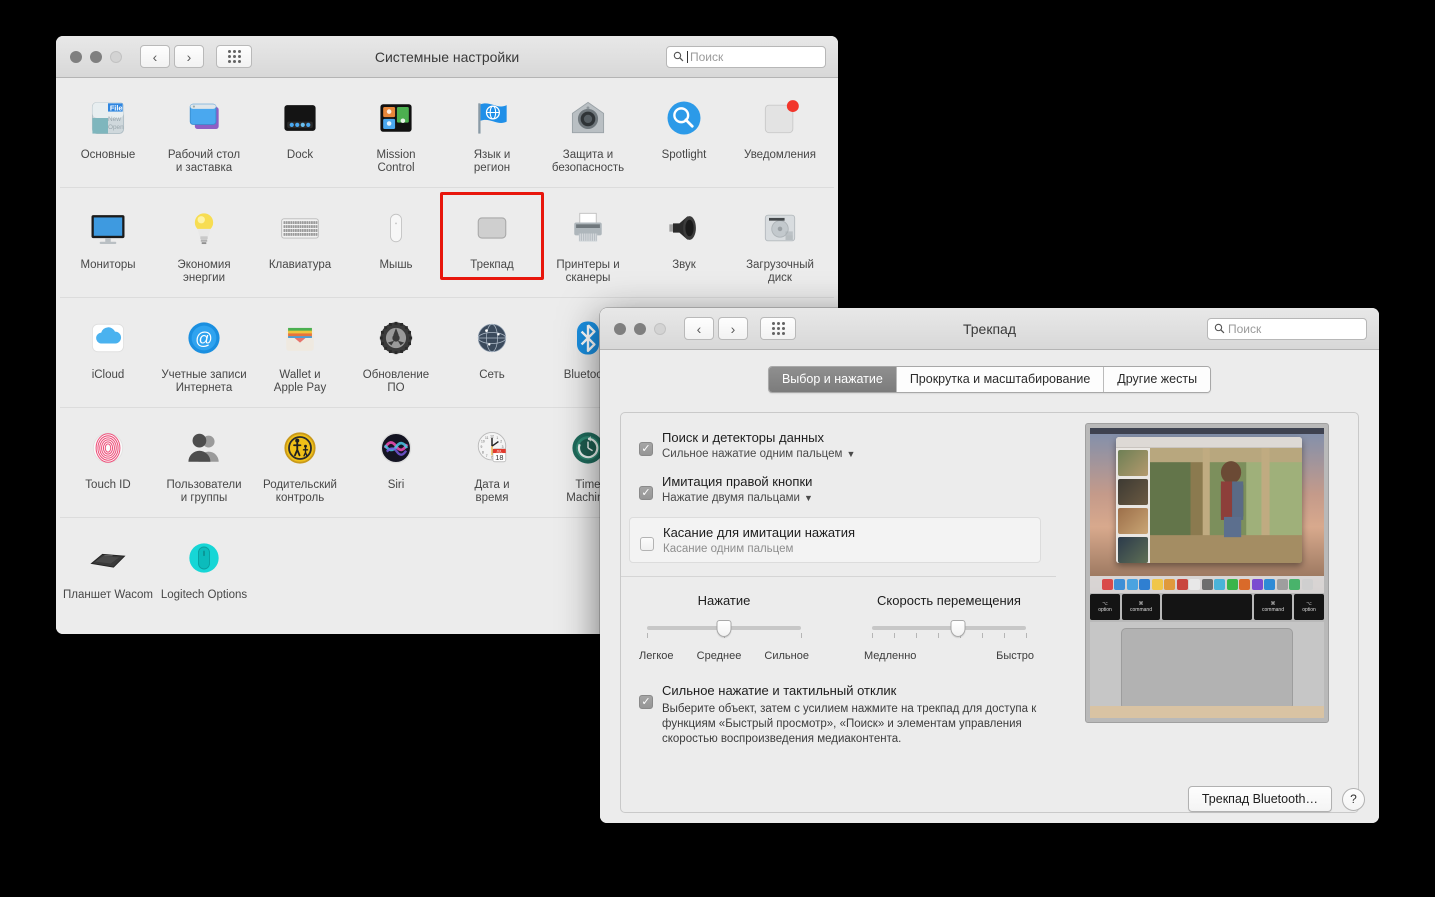 The width and height of the screenshot is (1435, 897). What do you see at coordinates (300, 338) in the screenshot?
I see `wallet-applepay-icon` at bounding box center [300, 338].